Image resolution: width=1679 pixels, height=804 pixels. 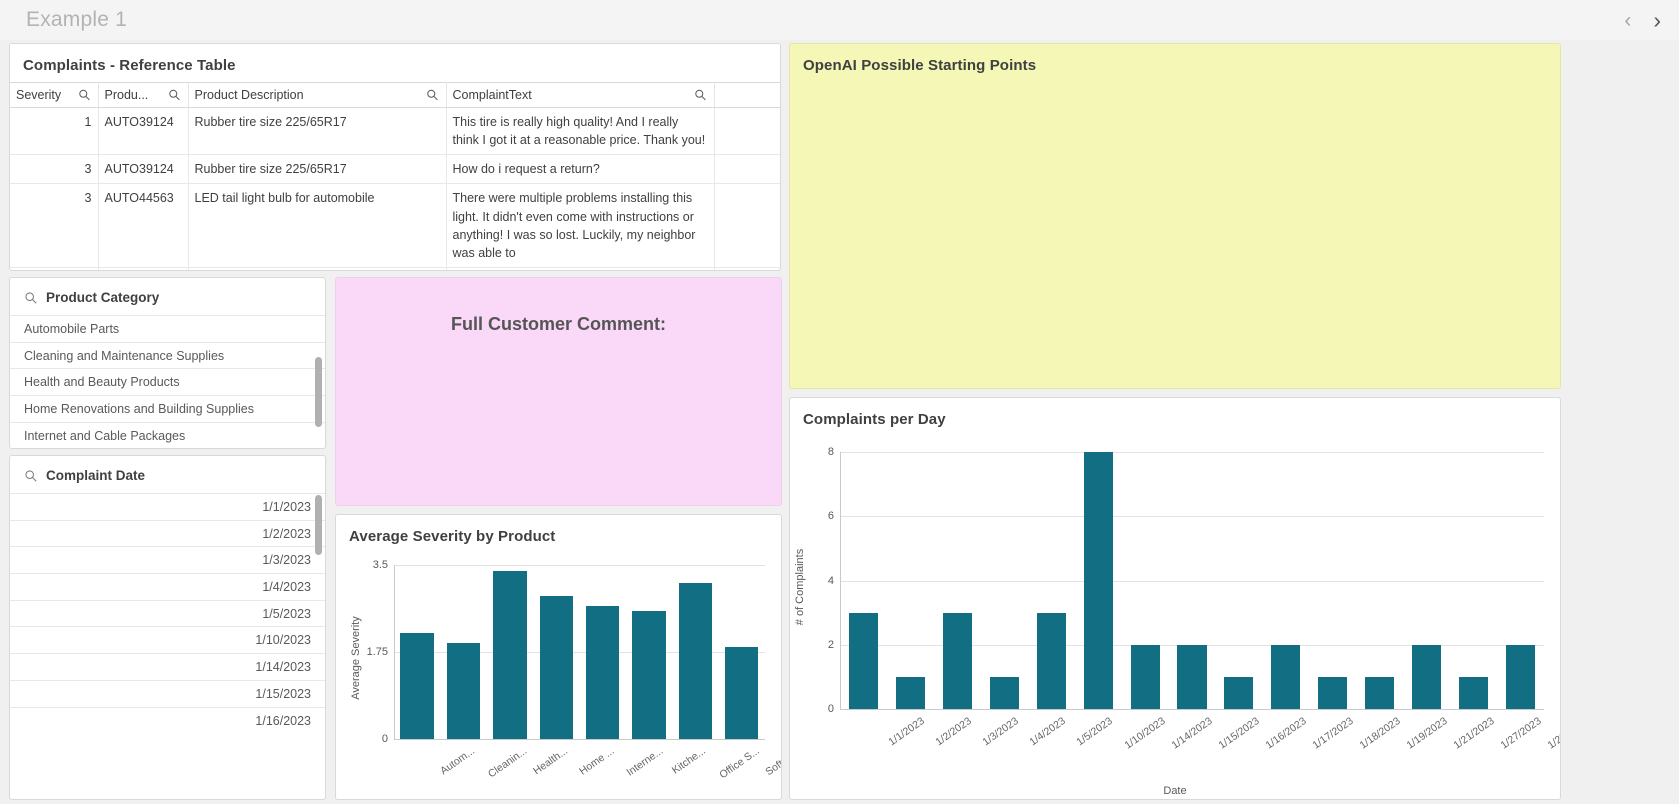 I want to click on x-axis-tick: 1/18/2023, so click(x=1380, y=733).